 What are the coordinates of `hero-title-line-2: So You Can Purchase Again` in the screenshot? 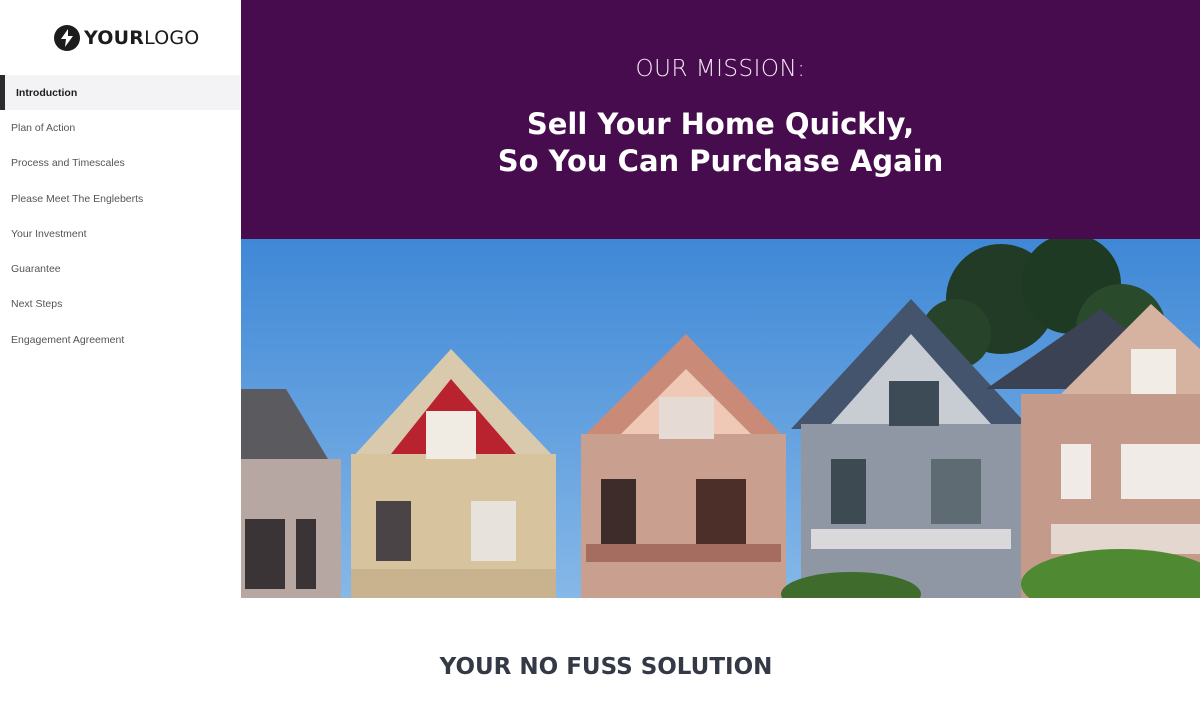 It's located at (720, 161).